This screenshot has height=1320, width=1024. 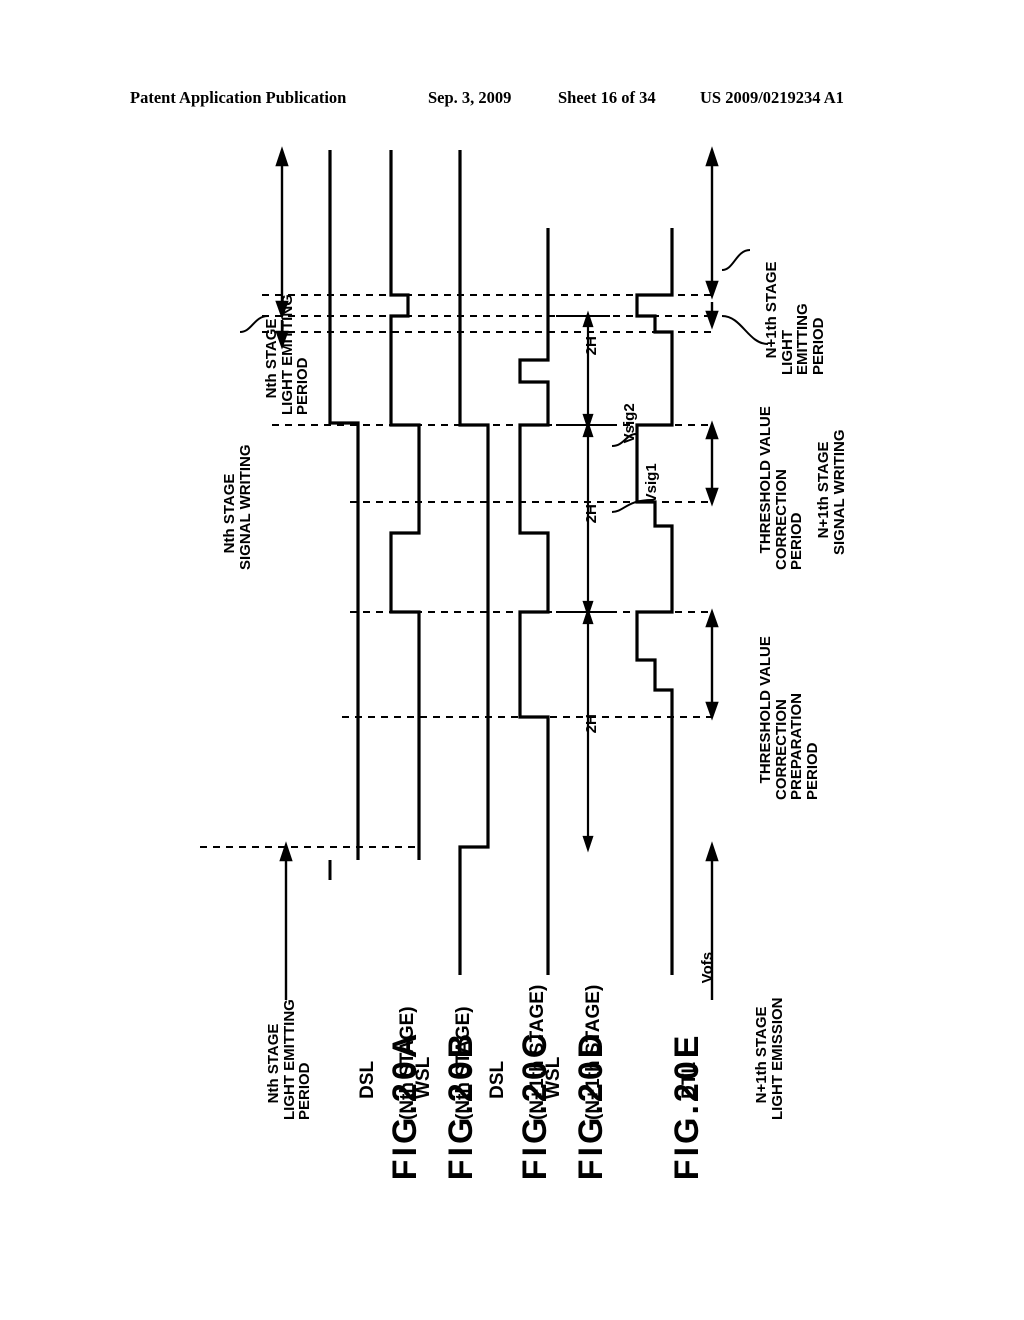 I want to click on figure-label-20d: FIG.20D, so click(x=590, y=1105).